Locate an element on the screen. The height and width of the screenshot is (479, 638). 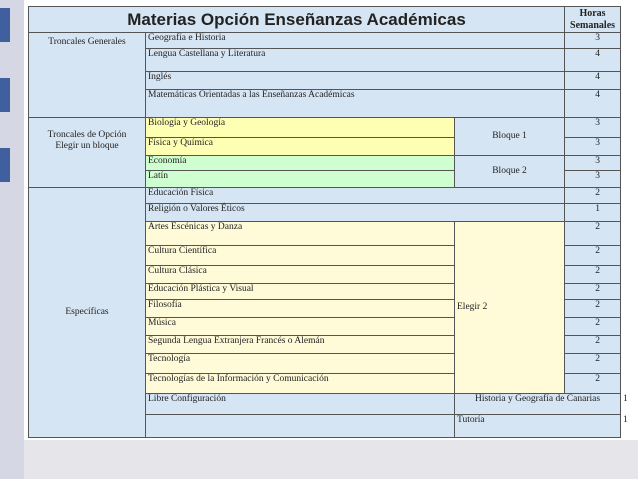
bottom-strip is located at coordinates (331, 459).